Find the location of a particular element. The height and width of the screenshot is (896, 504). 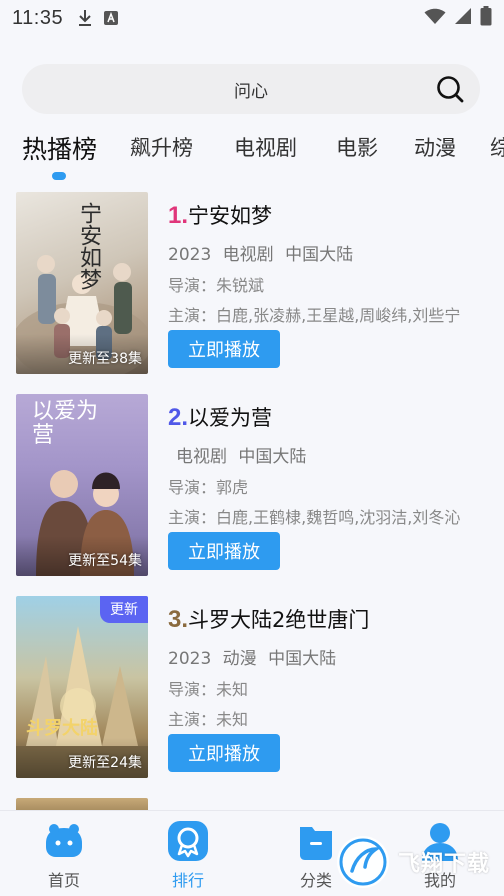

director-value: 郭虎 is located at coordinates (232, 487).